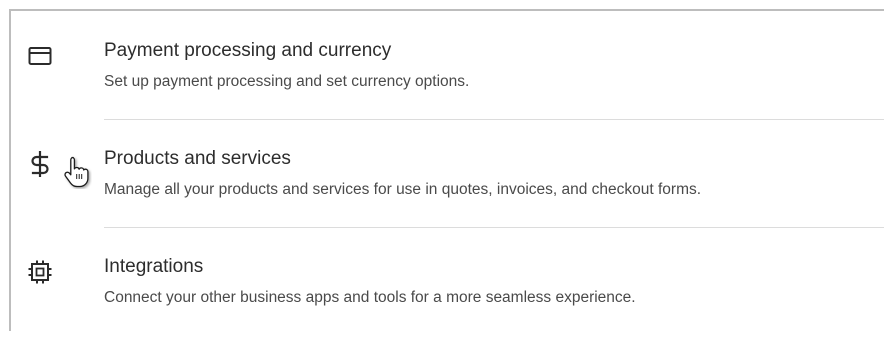 The height and width of the screenshot is (353, 884). What do you see at coordinates (40, 164) in the screenshot?
I see `dollar-sign-icon` at bounding box center [40, 164].